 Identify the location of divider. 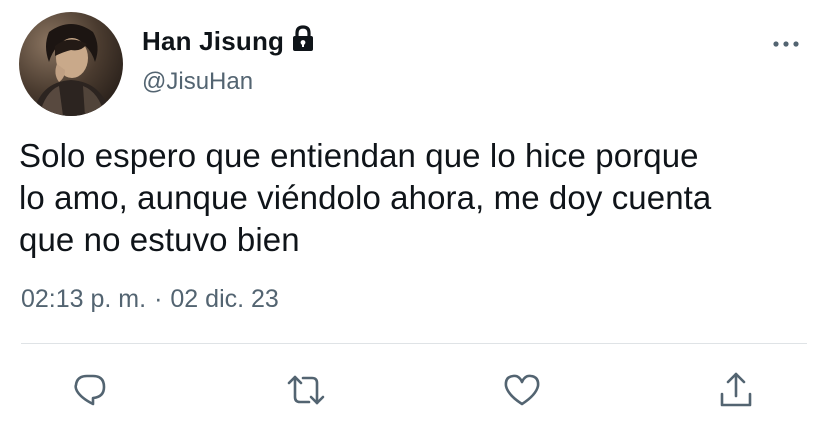
(414, 343).